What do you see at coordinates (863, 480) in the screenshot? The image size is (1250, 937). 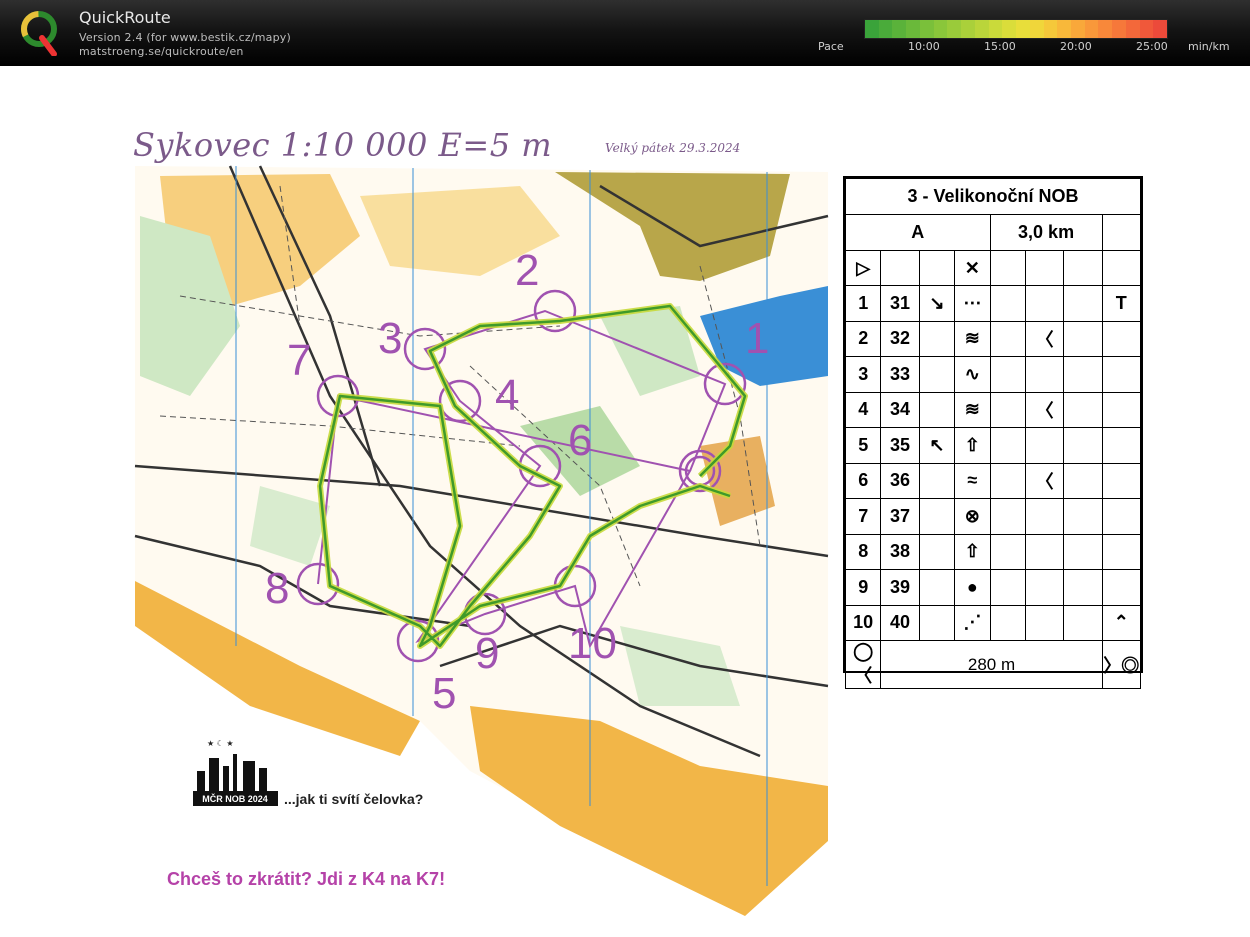 I see `control-seq: 6` at bounding box center [863, 480].